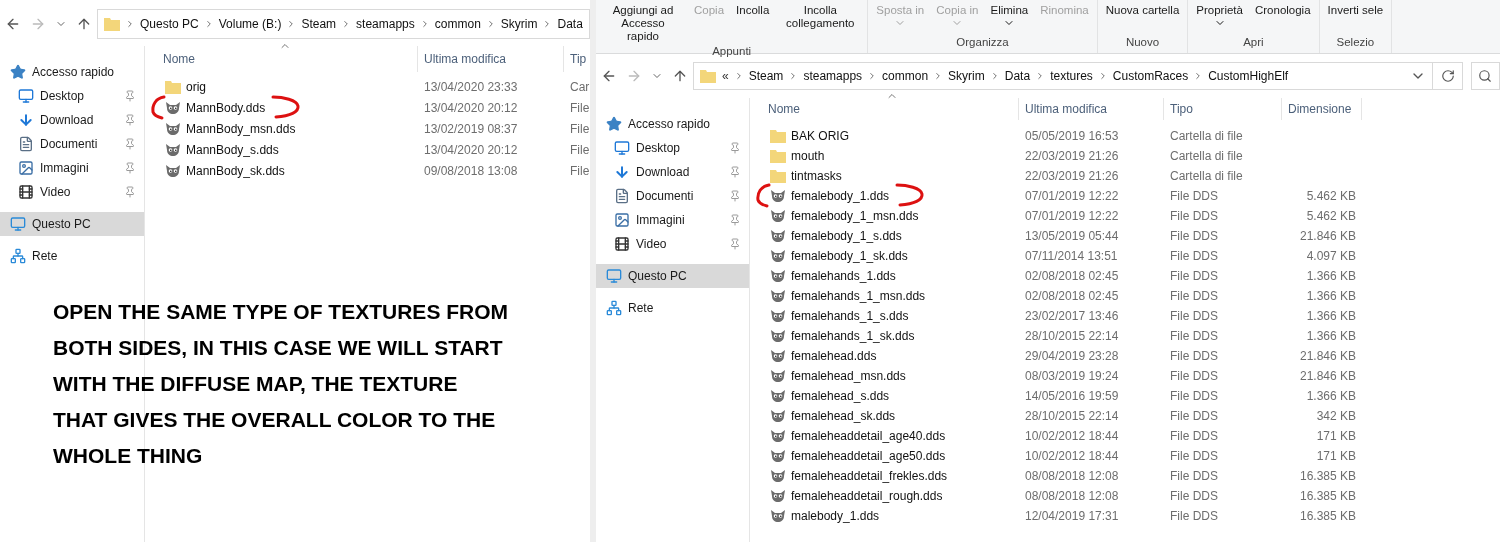  Describe the element at coordinates (816, 176) in the screenshot. I see `file-name: tintmasks` at that location.